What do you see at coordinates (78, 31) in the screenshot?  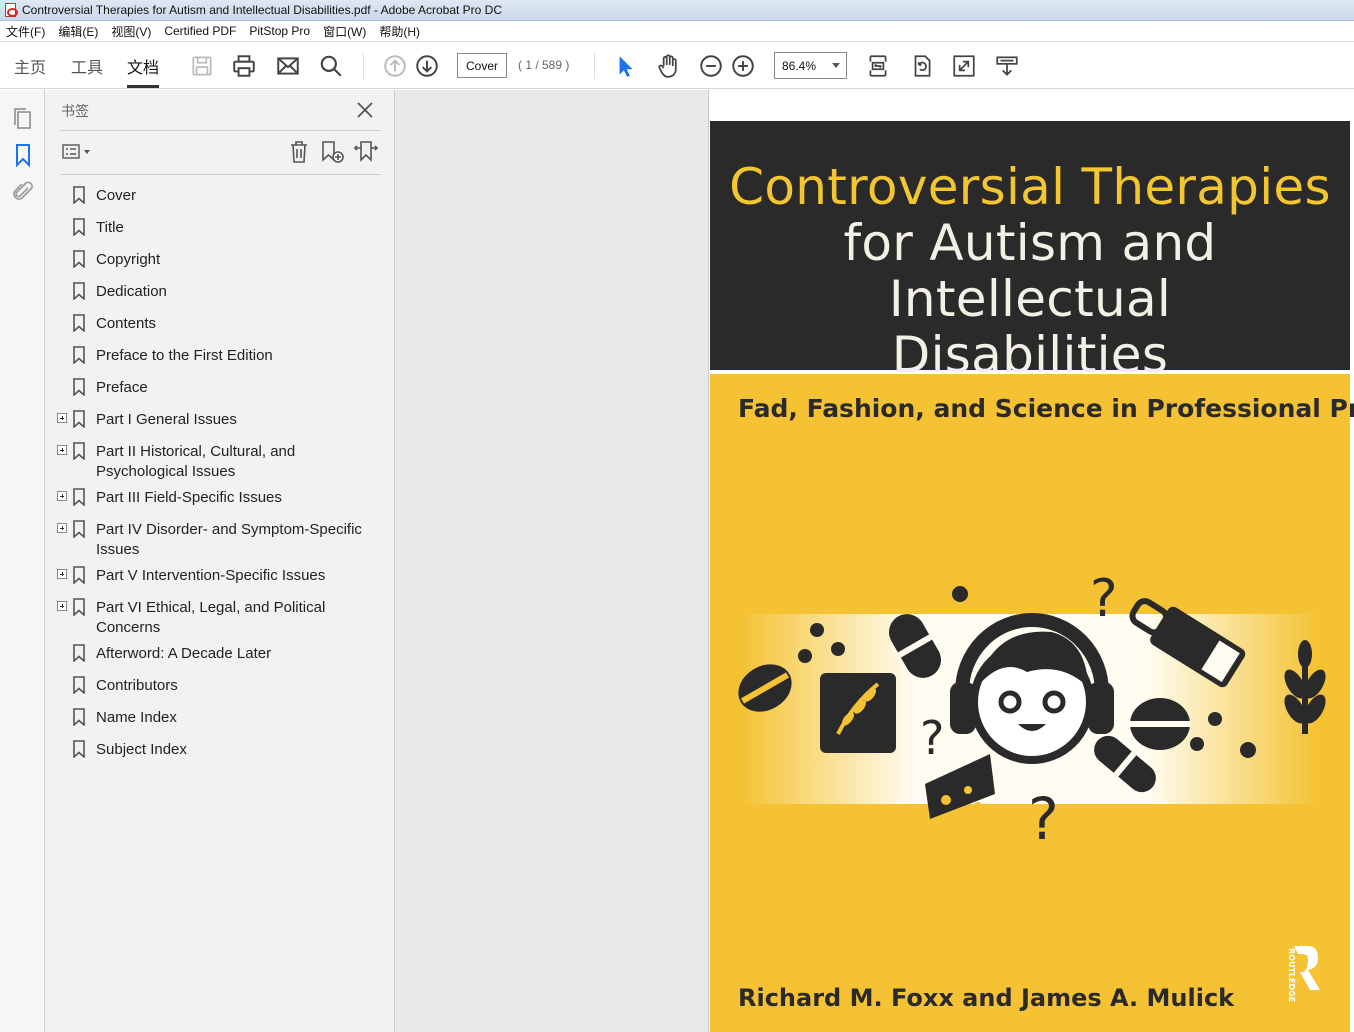 I see `menu-edit: 编辑(E)` at bounding box center [78, 31].